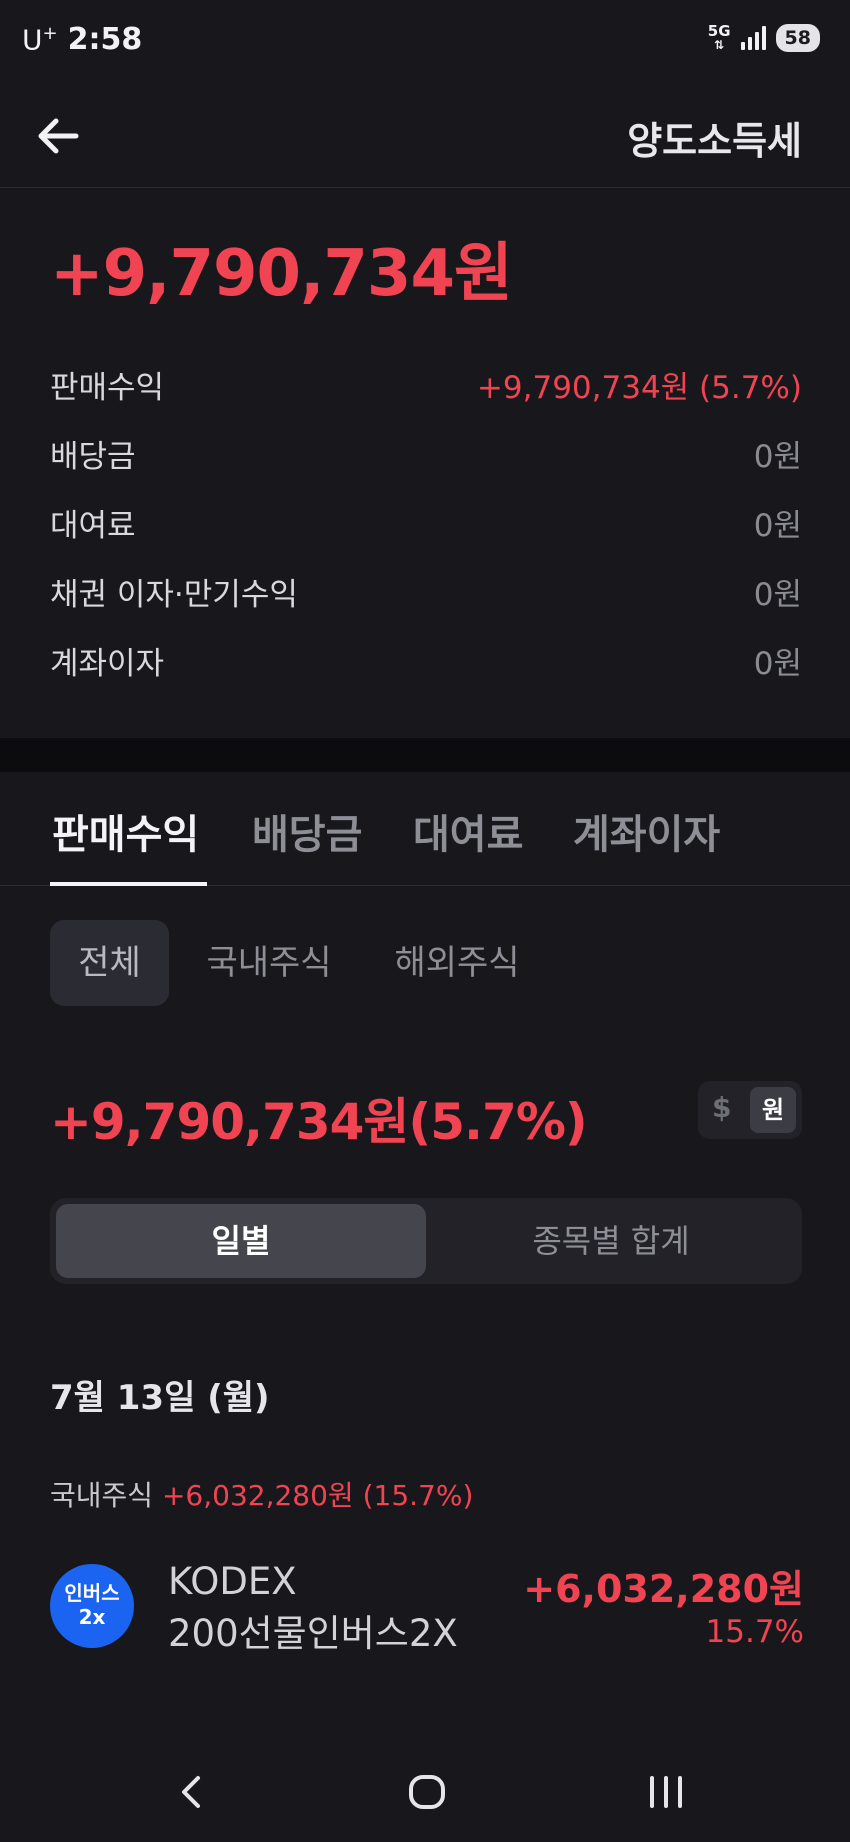 The width and height of the screenshot is (850, 1842). I want to click on system-nav-bar, so click(425, 1791).